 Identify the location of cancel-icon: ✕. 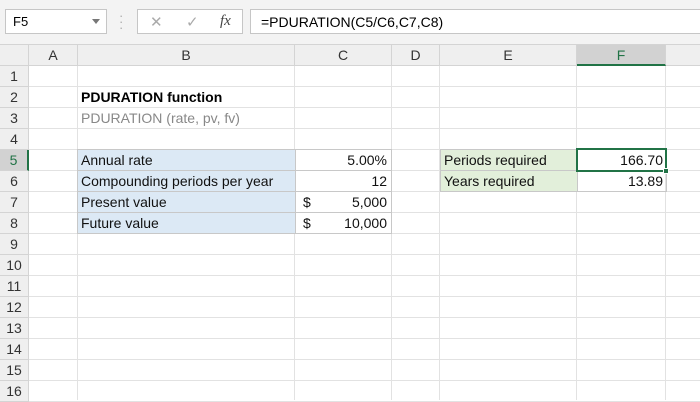
(156, 22).